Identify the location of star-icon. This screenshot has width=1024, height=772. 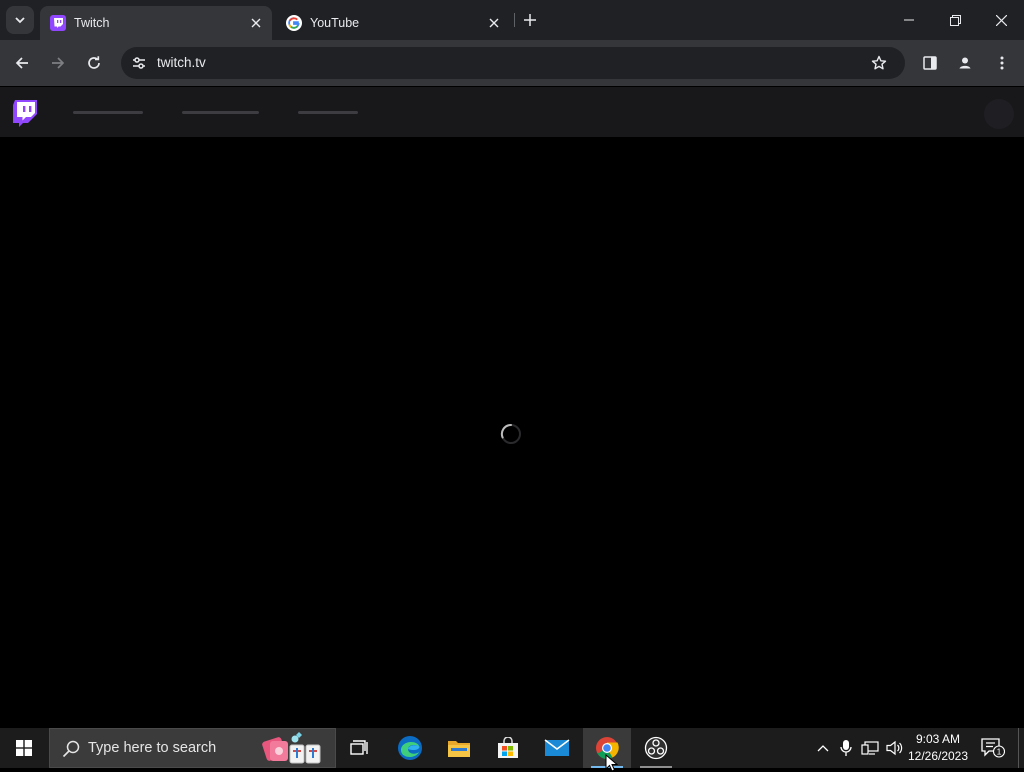
(879, 62).